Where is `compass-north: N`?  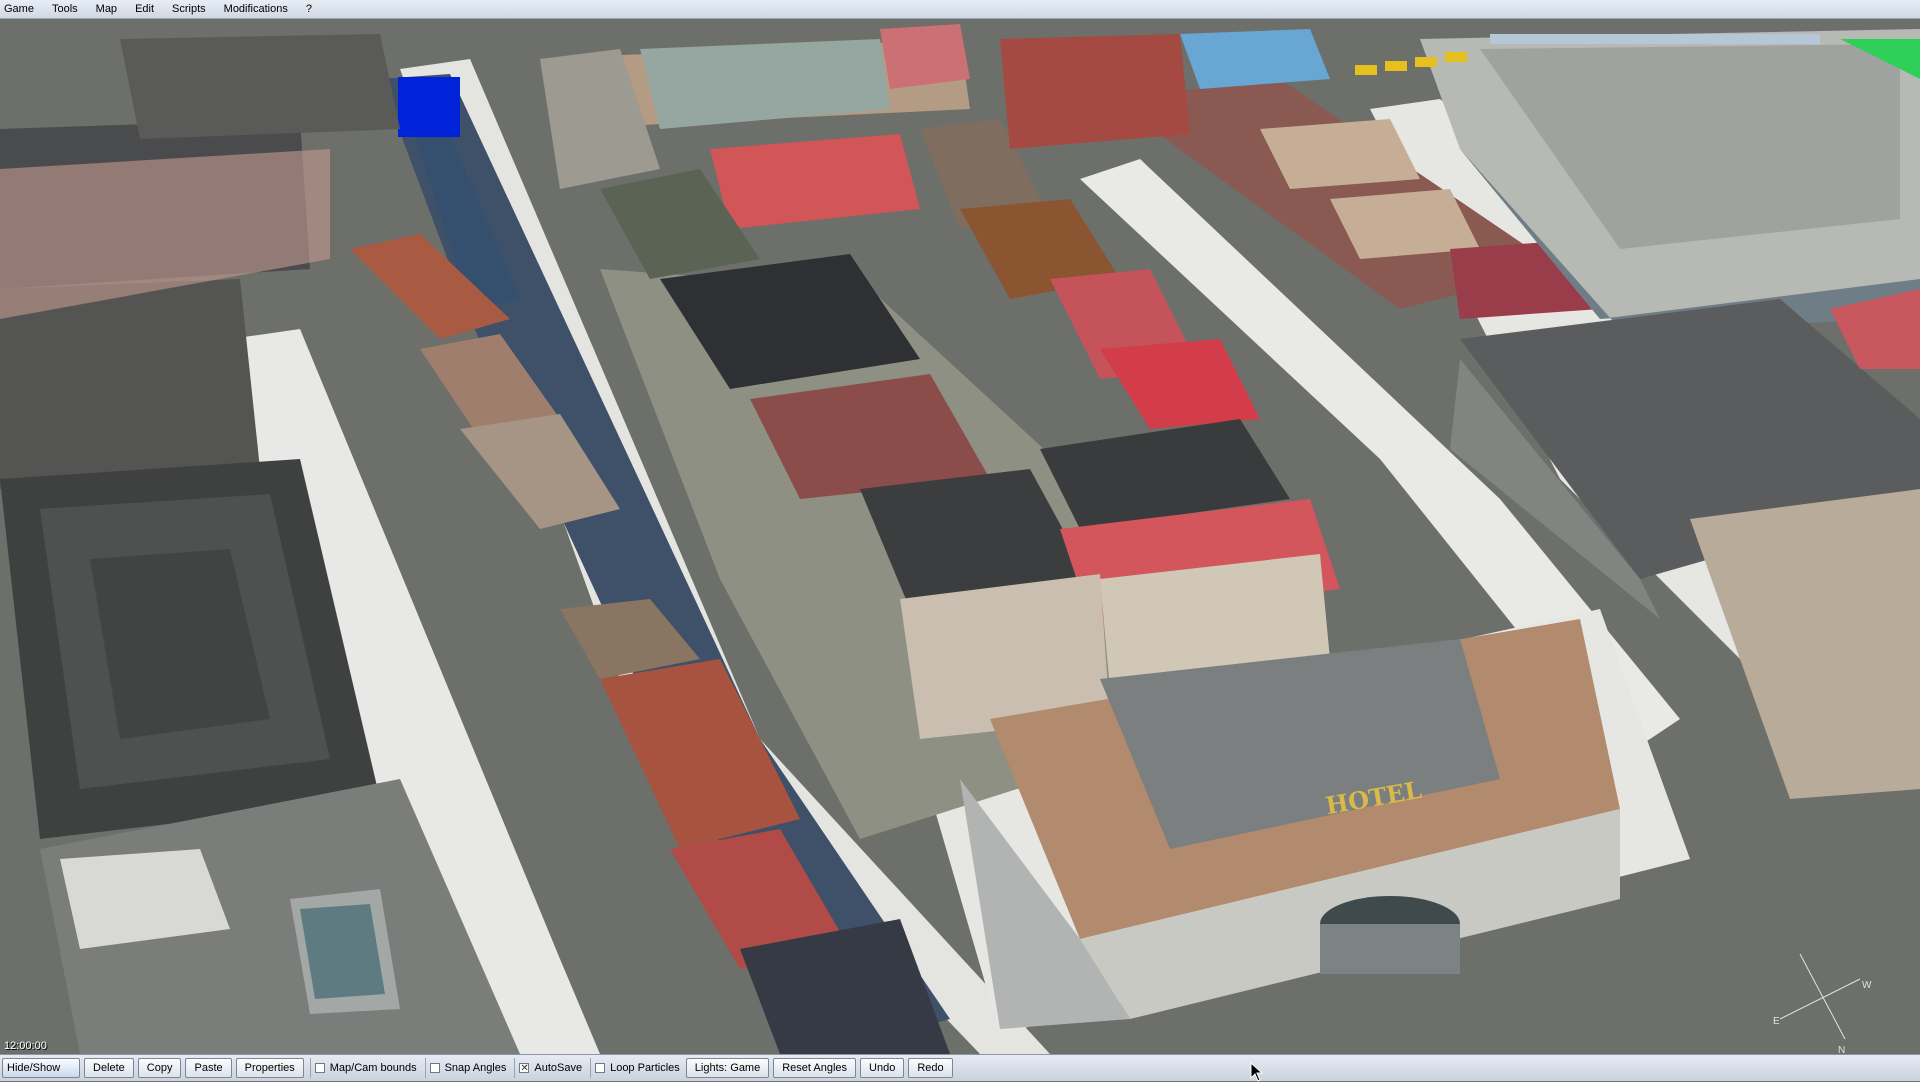
compass-north: N is located at coordinates (1841, 1049).